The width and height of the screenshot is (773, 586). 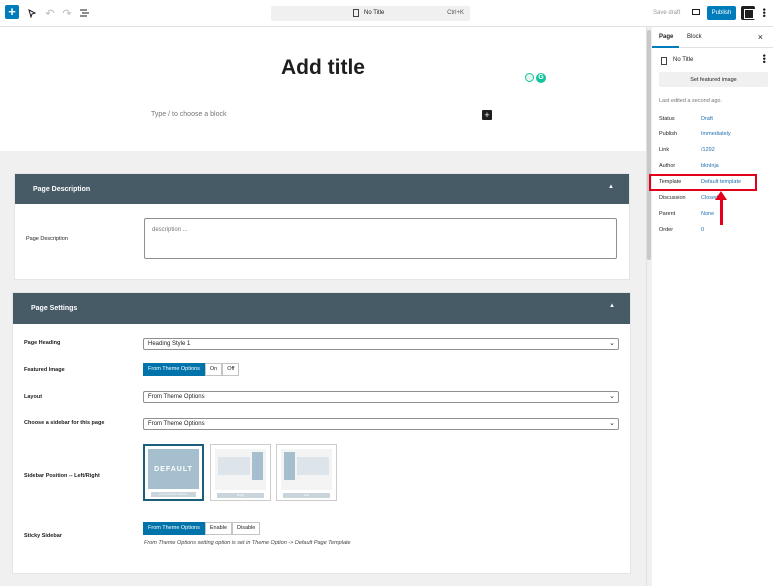 What do you see at coordinates (707, 214) in the screenshot?
I see `parent-value: None` at bounding box center [707, 214].